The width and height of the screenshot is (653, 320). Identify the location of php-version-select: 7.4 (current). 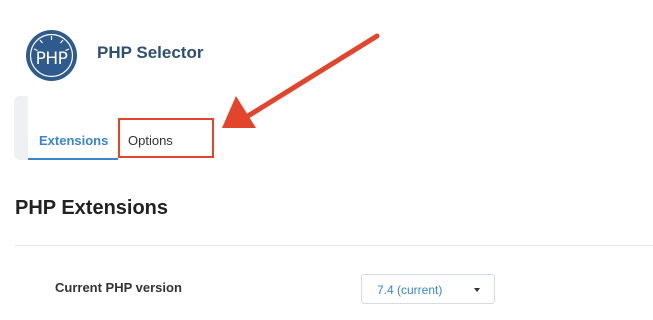
(428, 289).